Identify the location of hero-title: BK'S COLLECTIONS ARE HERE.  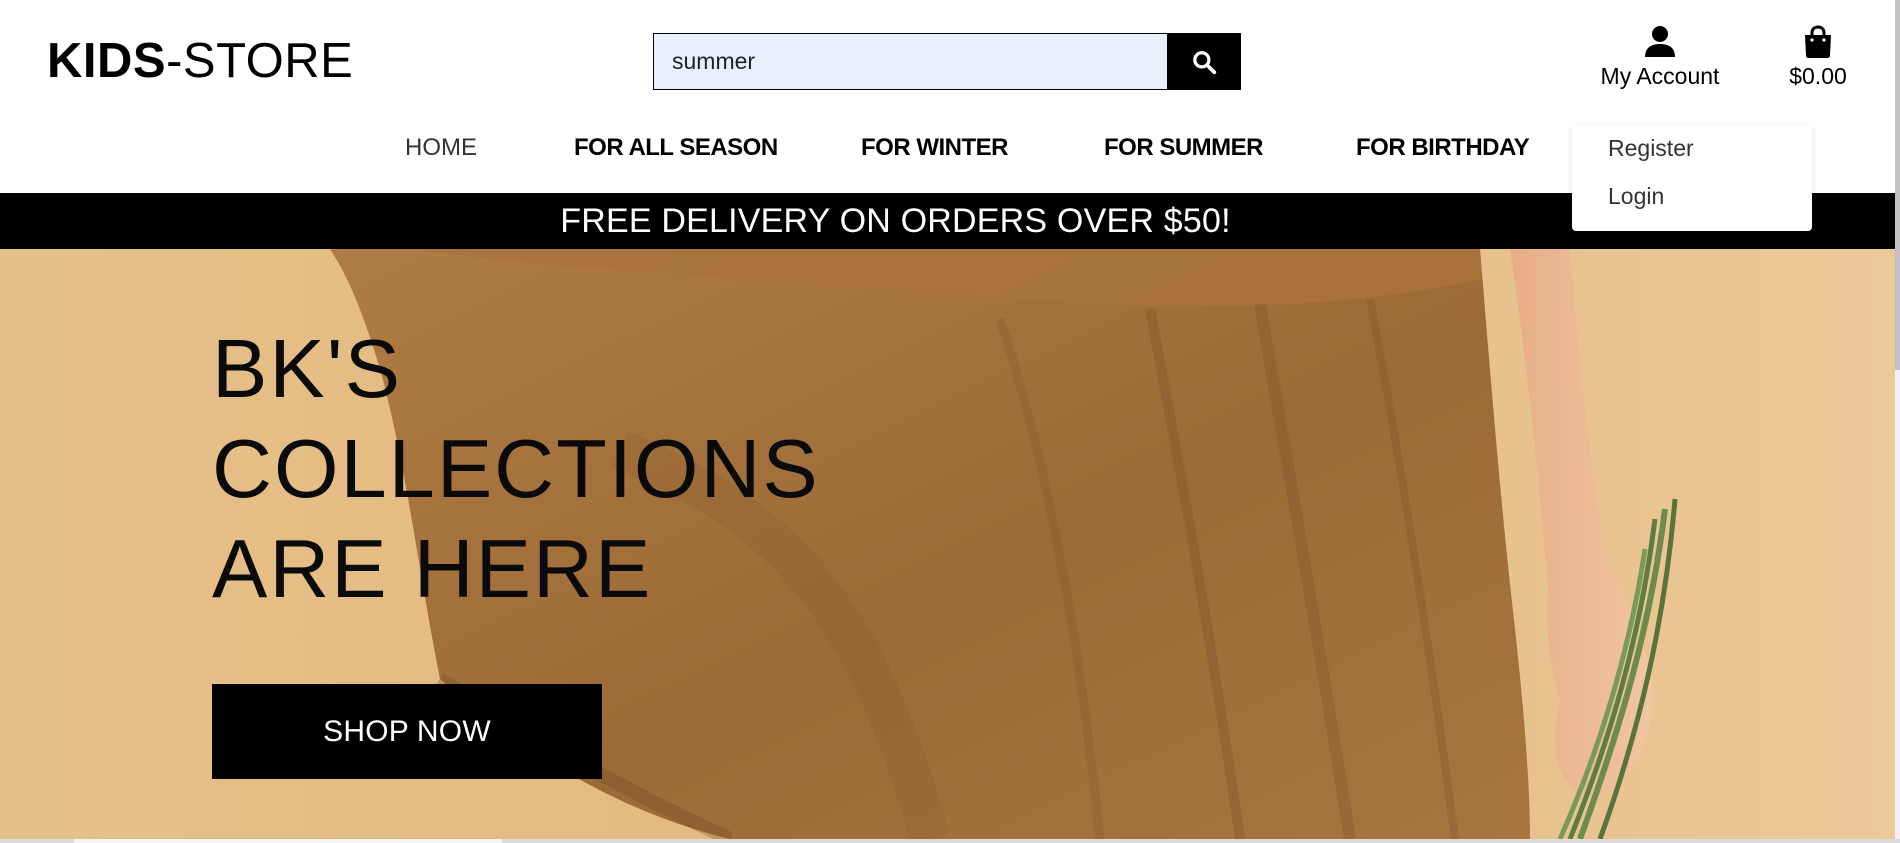
(516, 469).